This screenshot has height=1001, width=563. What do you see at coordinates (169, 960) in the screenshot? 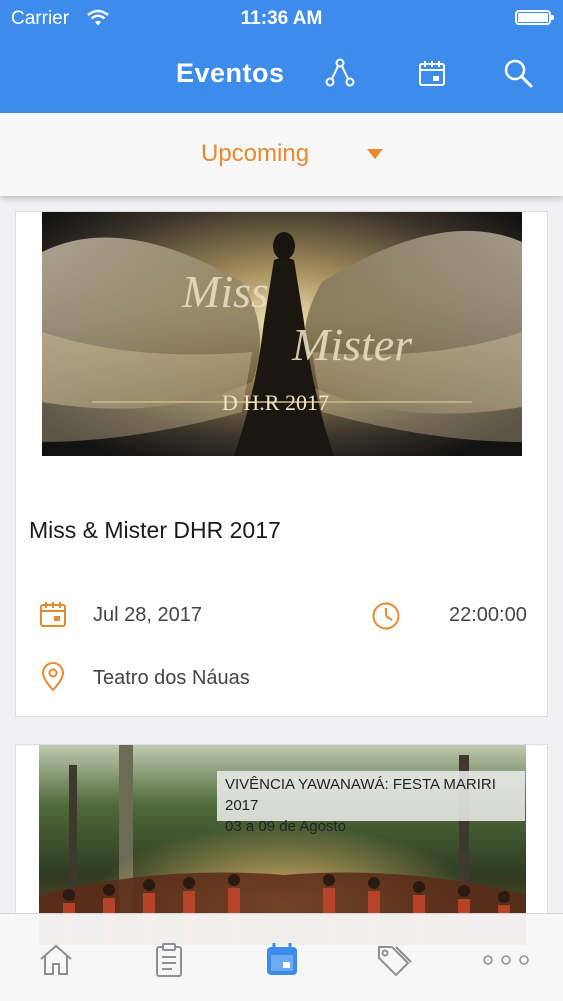
I see `clipboard-icon` at bounding box center [169, 960].